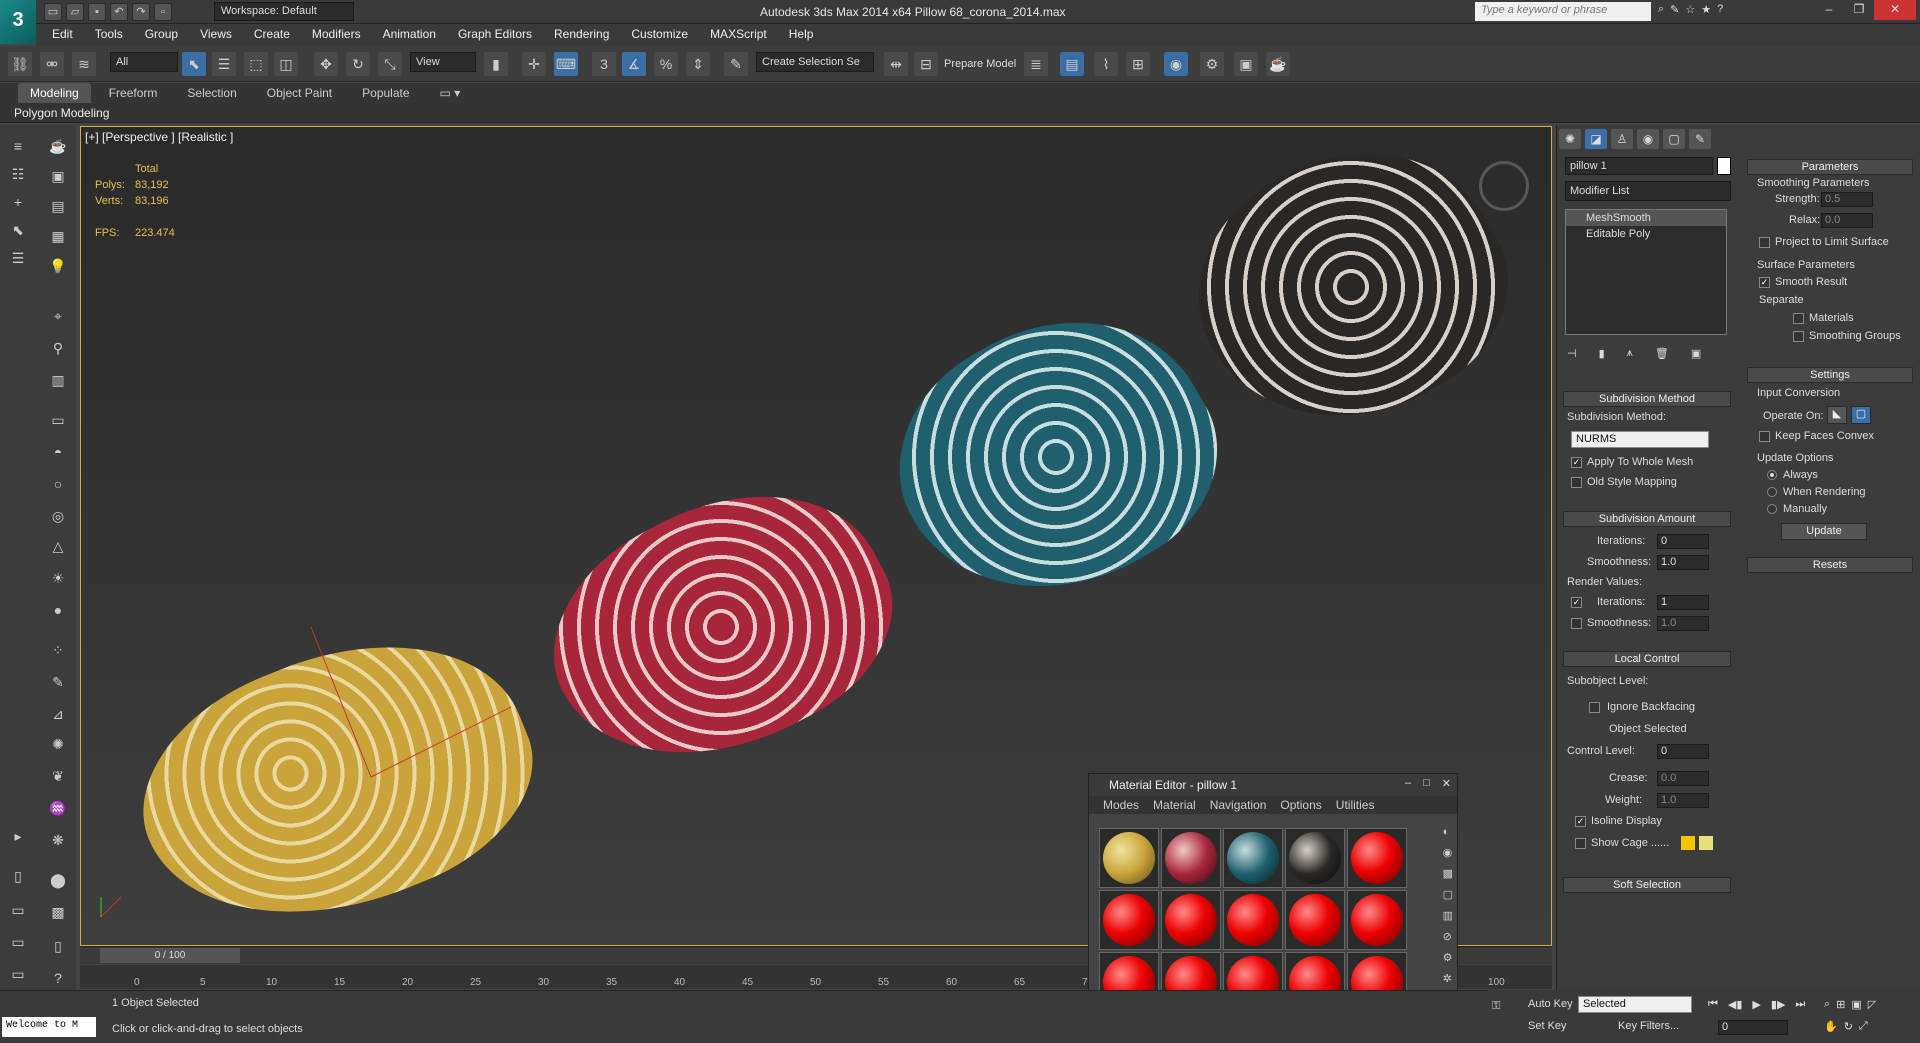 The width and height of the screenshot is (1920, 1043). What do you see at coordinates (1683, 623) in the screenshot?
I see `render-smoothness-spinner: 1.0` at bounding box center [1683, 623].